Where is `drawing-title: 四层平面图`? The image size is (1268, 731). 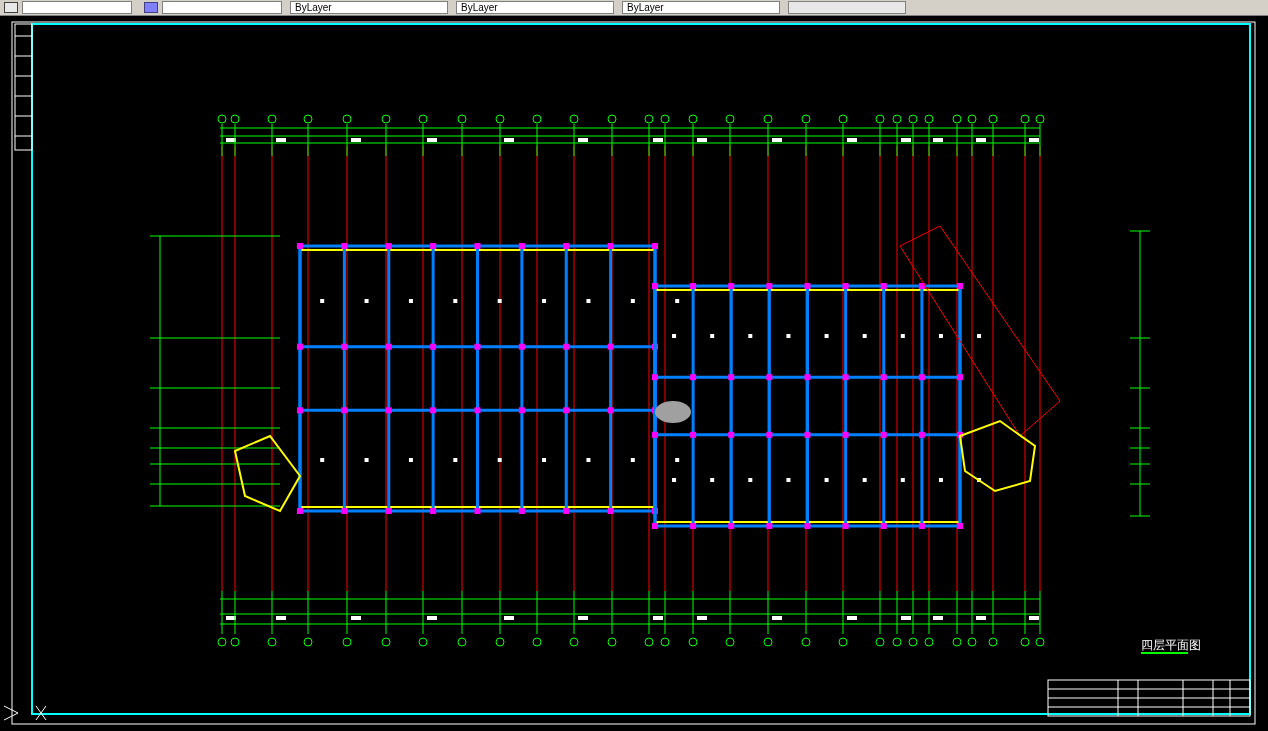 drawing-title: 四层平面图 is located at coordinates (1171, 645).